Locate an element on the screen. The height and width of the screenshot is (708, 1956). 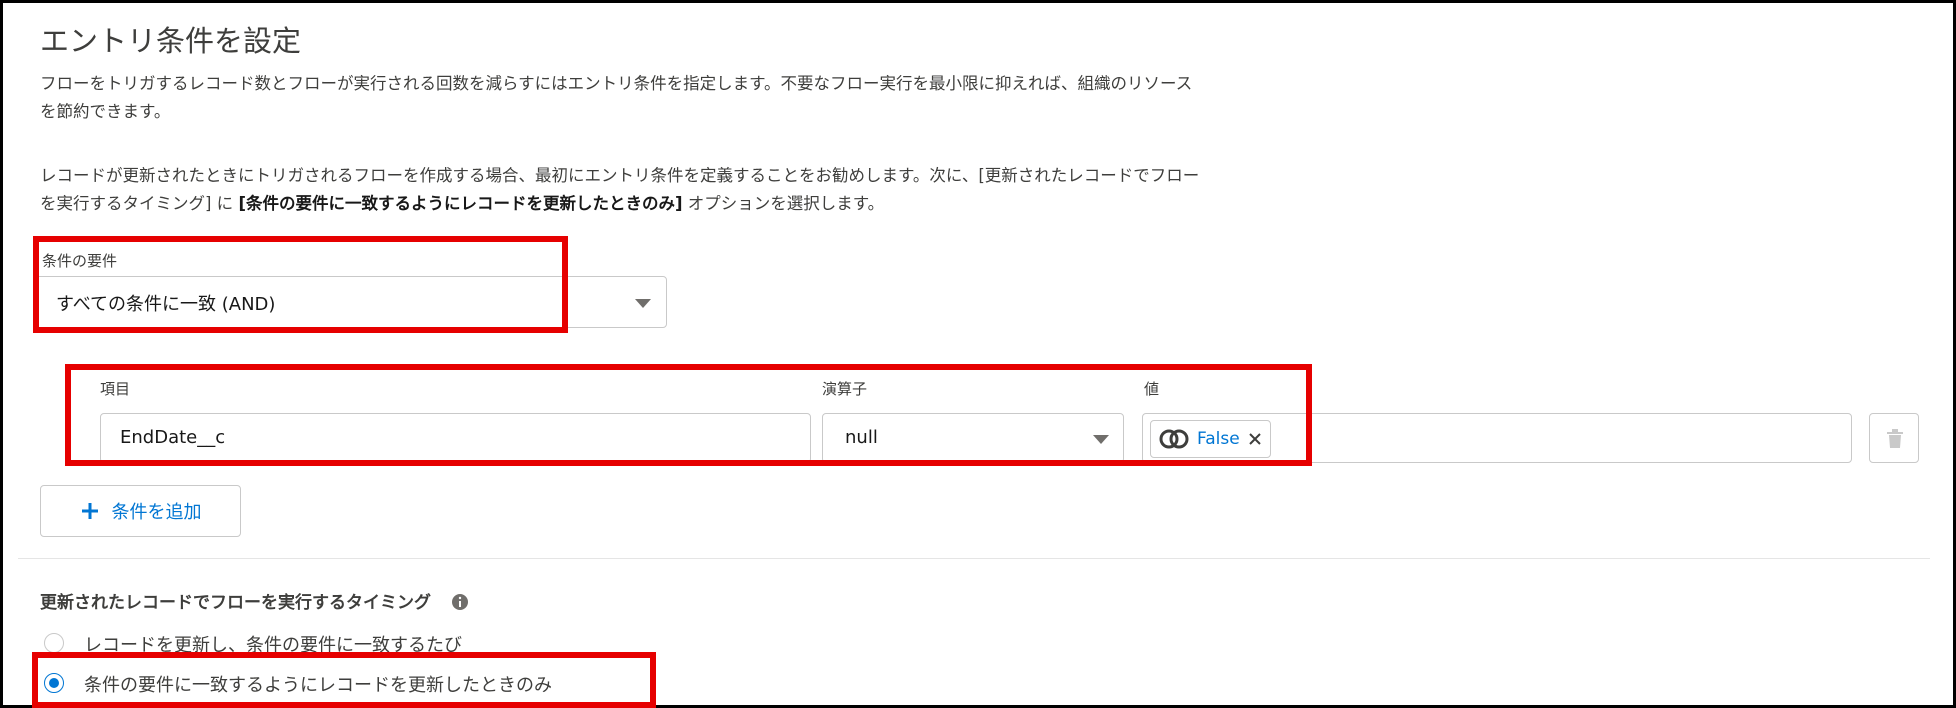
field-label: 項目 is located at coordinates (115, 389).